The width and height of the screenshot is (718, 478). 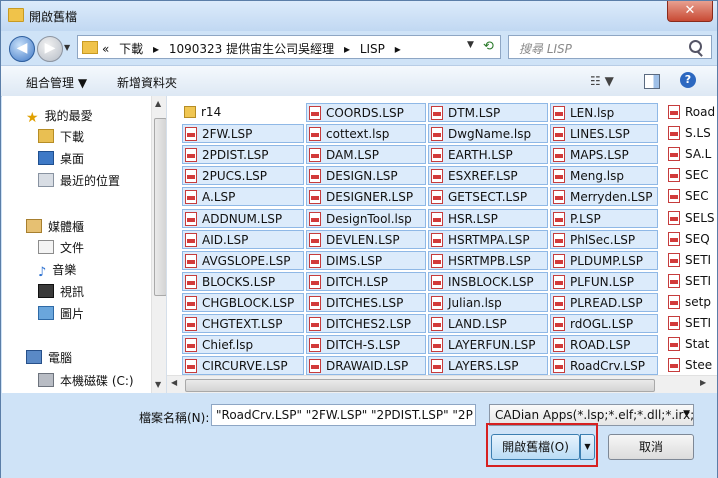 What do you see at coordinates (79, 181) in the screenshot?
I see `nav-item-recent: 最近的位置` at bounding box center [79, 181].